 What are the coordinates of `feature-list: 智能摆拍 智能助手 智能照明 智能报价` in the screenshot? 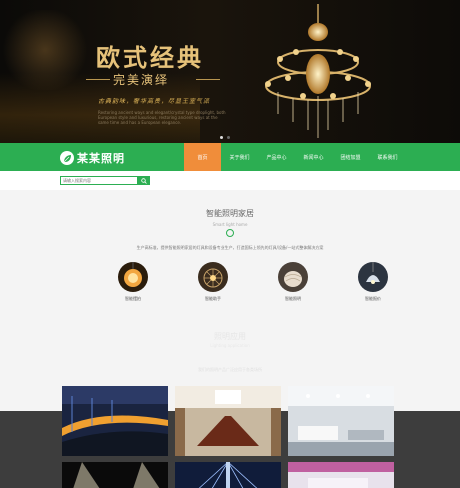 It's located at (253, 282).